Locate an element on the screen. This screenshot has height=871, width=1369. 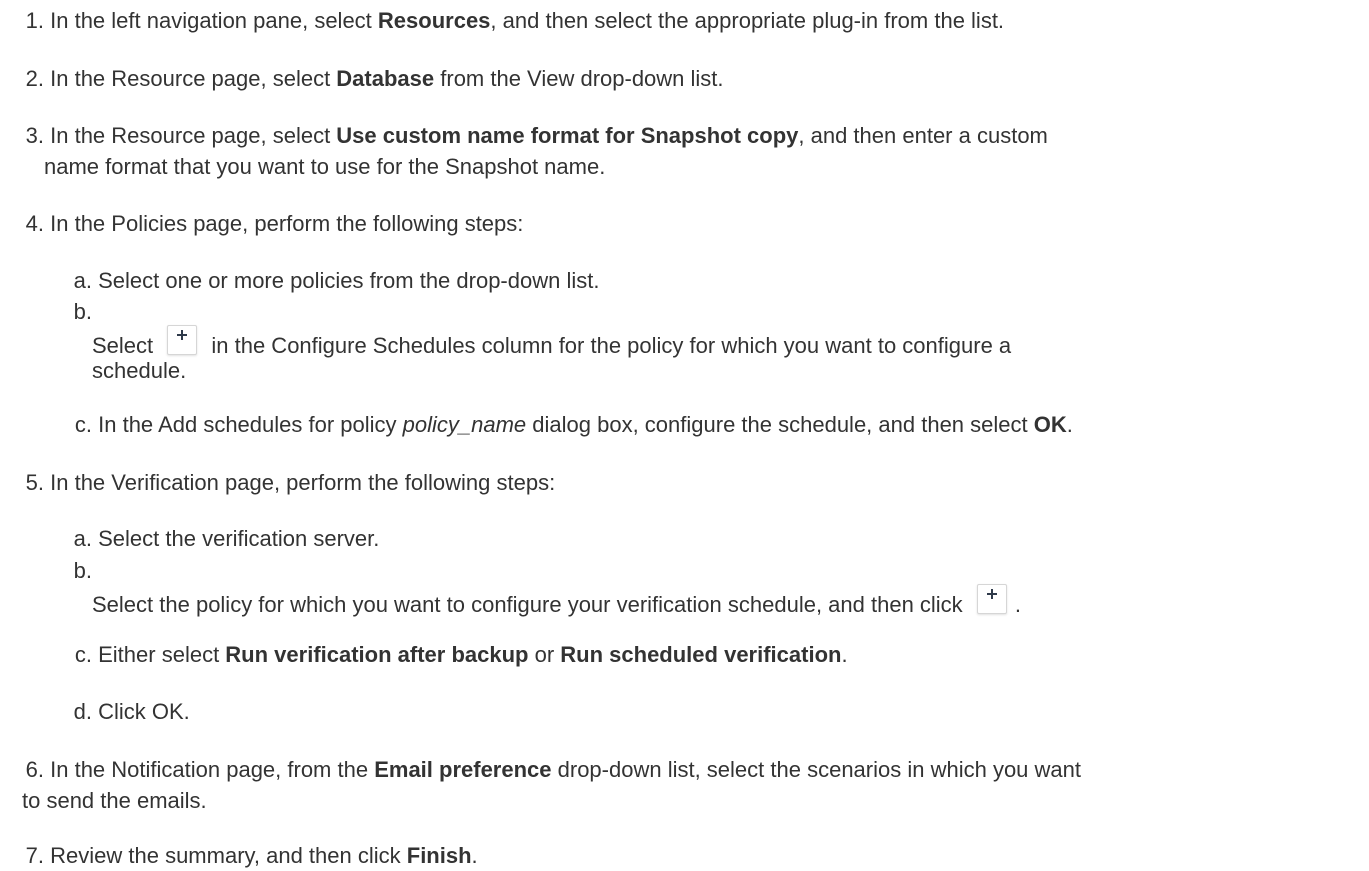
step-number: 6. is located at coordinates (34, 769).